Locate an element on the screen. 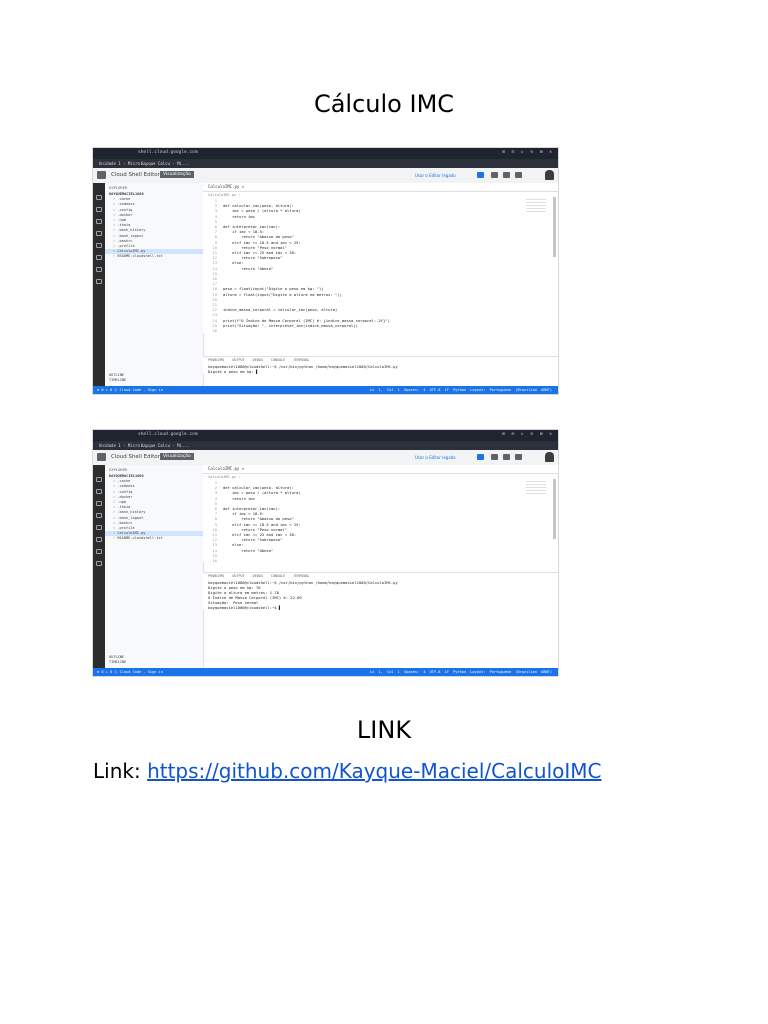 The image size is (768, 1024). code-line: 16 is located at coordinates (380, 560).